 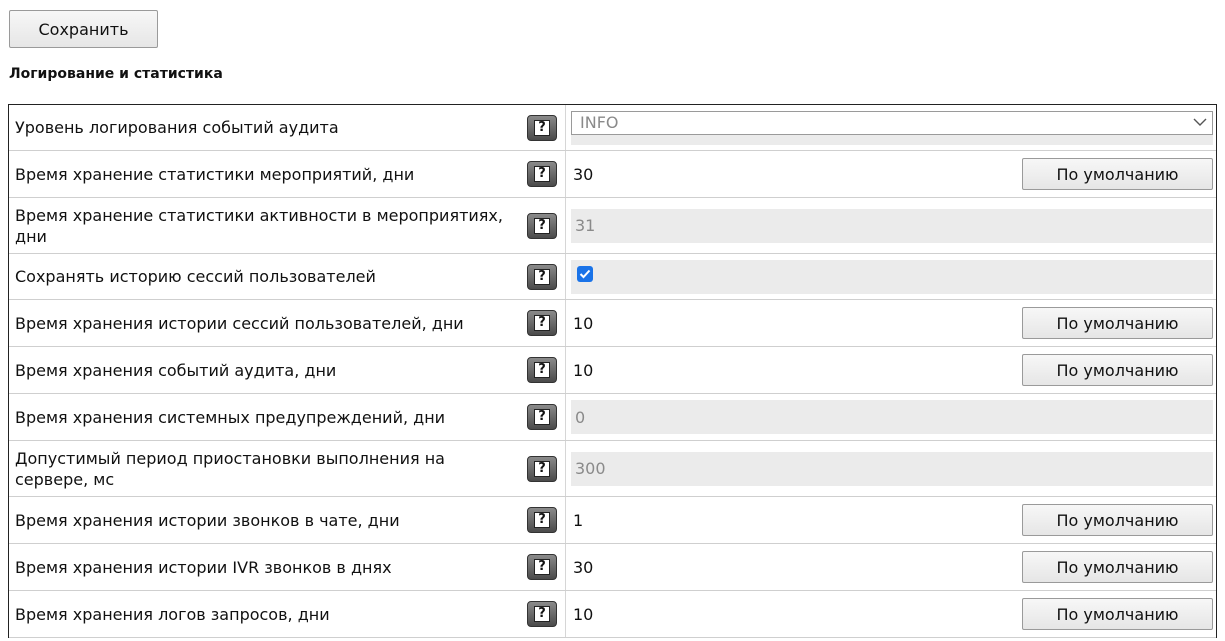 I want to click on value-cell: 31, so click(x=891, y=225).